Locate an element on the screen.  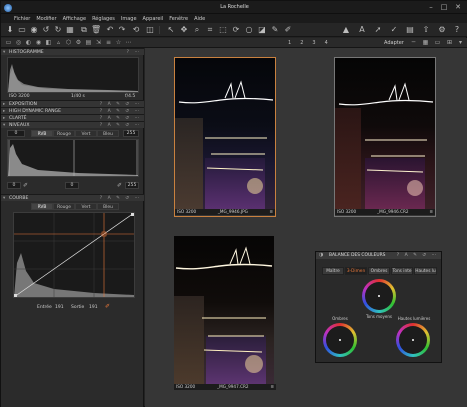
pan-icon: ✥ is located at coordinates (184, 30).